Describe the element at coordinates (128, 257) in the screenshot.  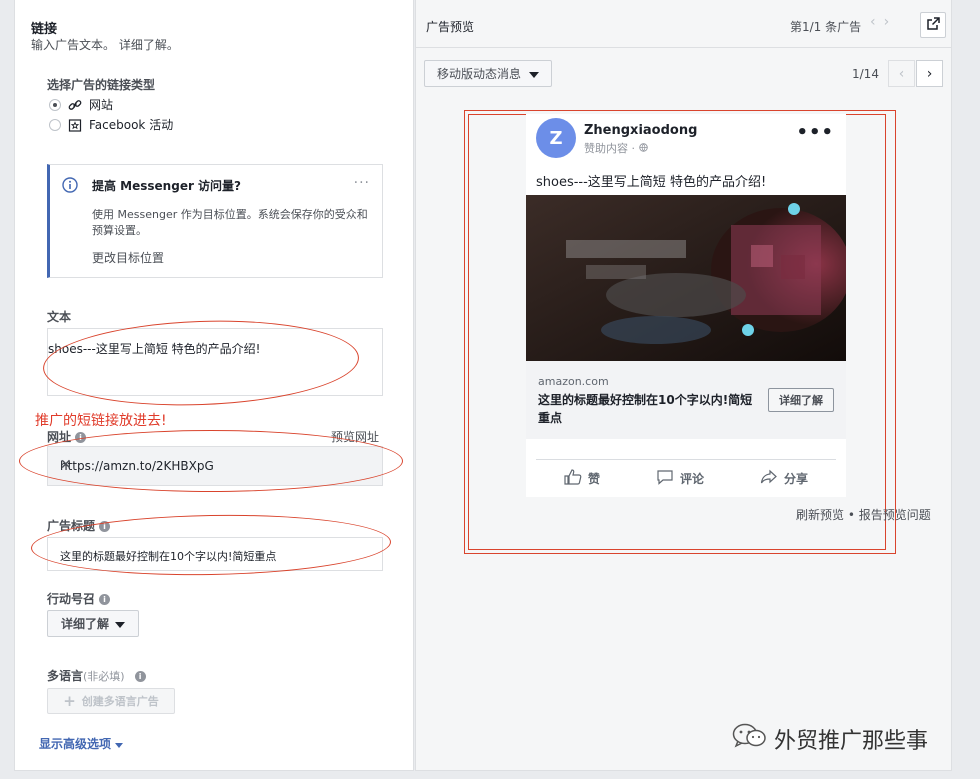
I see `change-destination-link: 更改目标位置` at that location.